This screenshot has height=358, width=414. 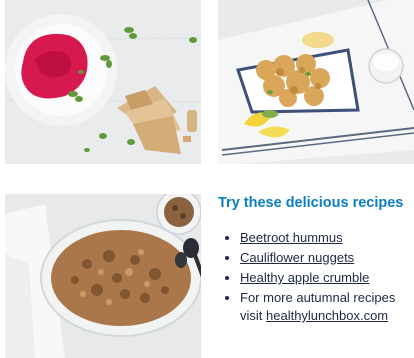 I want to click on list-item: Cauliflower nuggets, so click(x=316, y=258).